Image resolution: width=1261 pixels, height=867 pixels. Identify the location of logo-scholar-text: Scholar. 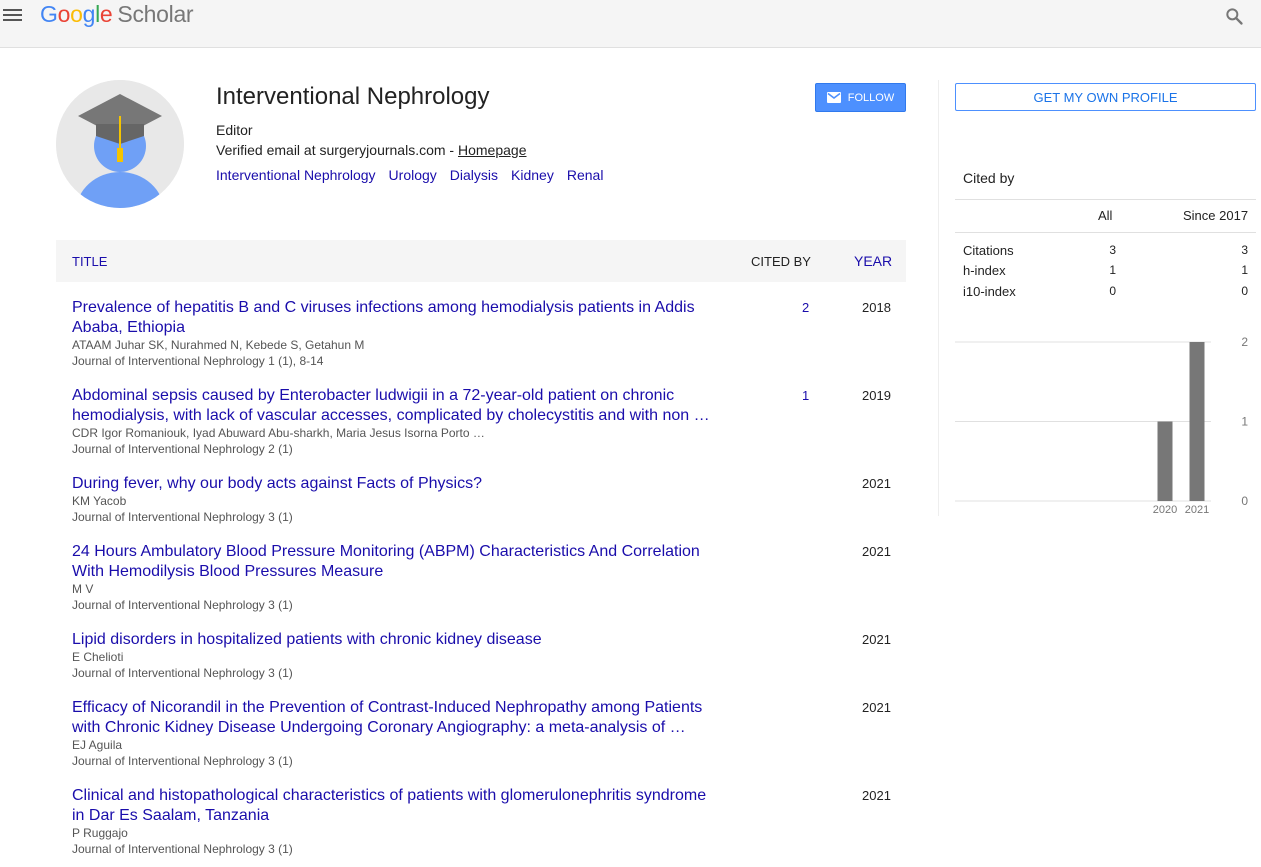
(155, 14).